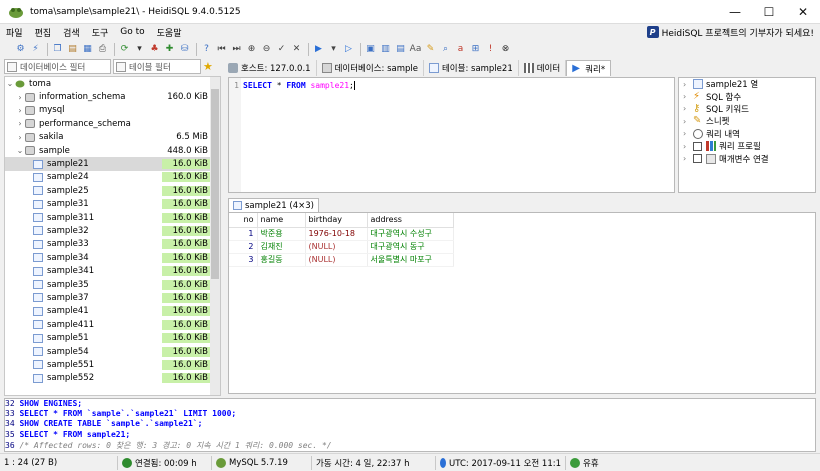 This screenshot has width=820, height=471. I want to click on tree-table-row: sample25 16.0 KiB, so click(112, 190).